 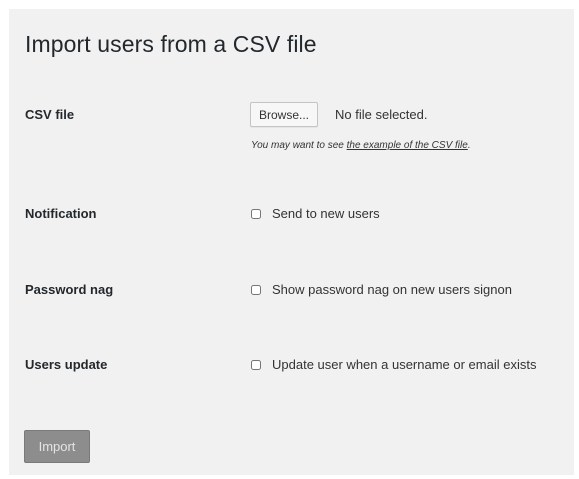 I want to click on password-nag-label: Password nag, so click(x=69, y=289).